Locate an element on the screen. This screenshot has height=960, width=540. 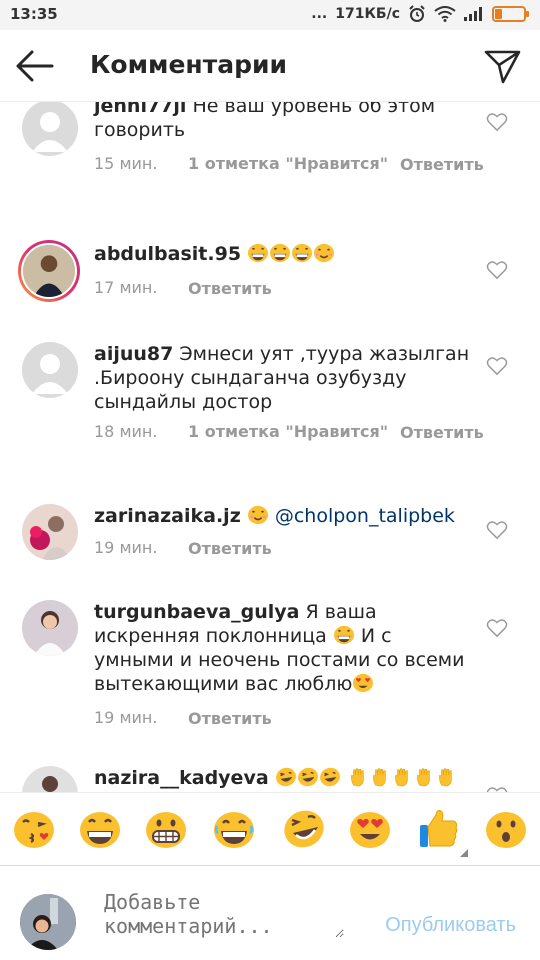
mention-link: @cholpon_talipbek is located at coordinates (365, 516).